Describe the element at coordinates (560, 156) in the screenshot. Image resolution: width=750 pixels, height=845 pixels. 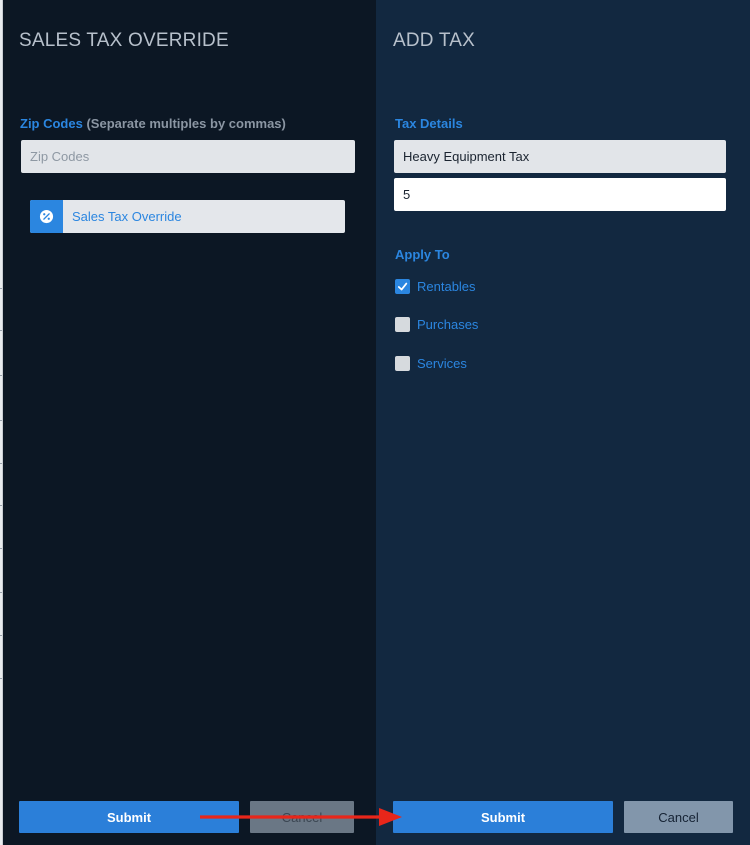
I see `tax-name-input` at that location.